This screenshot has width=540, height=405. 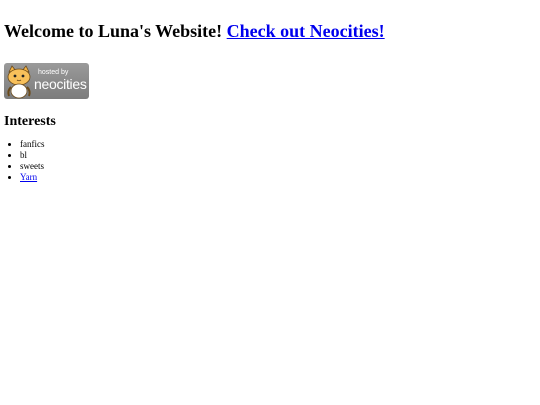 What do you see at coordinates (278, 166) in the screenshot?
I see `list-item-sweets: sweets` at bounding box center [278, 166].